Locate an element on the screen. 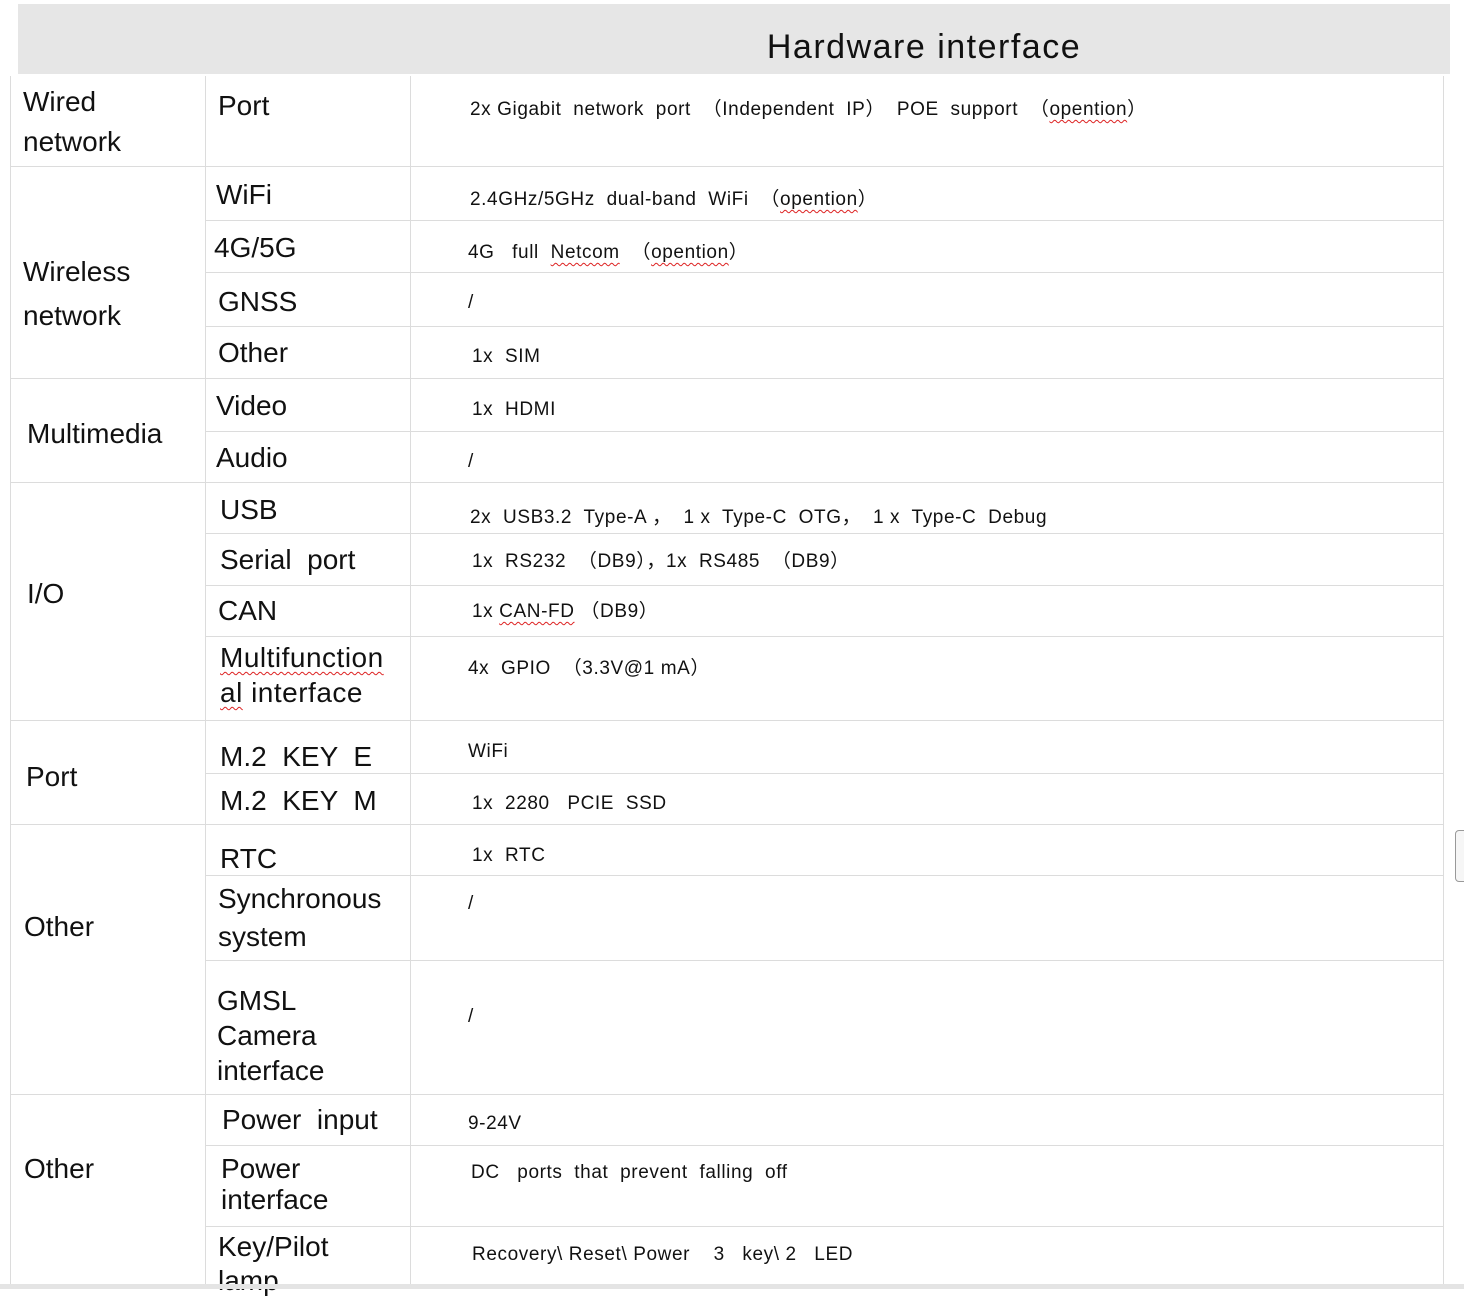 The height and width of the screenshot is (1297, 1464). value-gnss: / is located at coordinates (471, 302).